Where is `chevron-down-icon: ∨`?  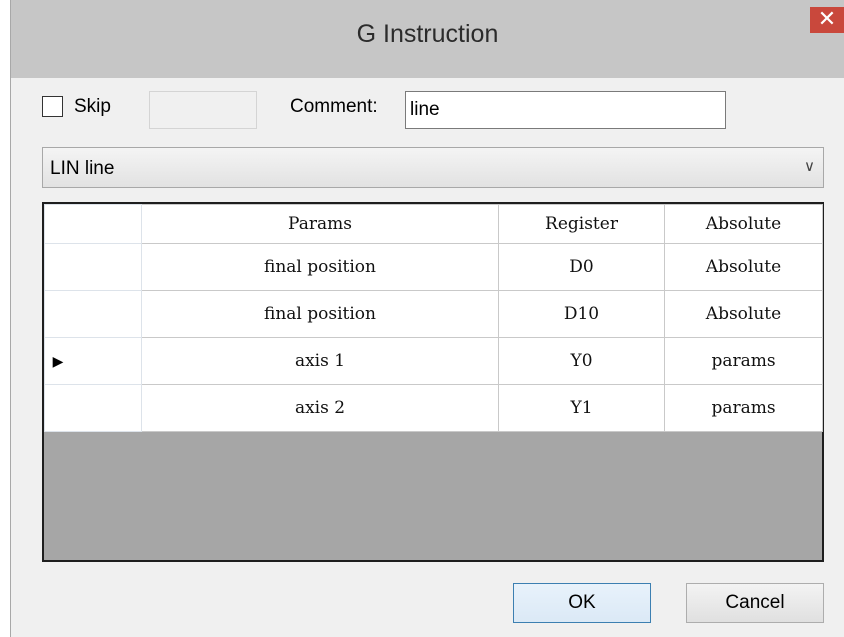 chevron-down-icon: ∨ is located at coordinates (809, 166).